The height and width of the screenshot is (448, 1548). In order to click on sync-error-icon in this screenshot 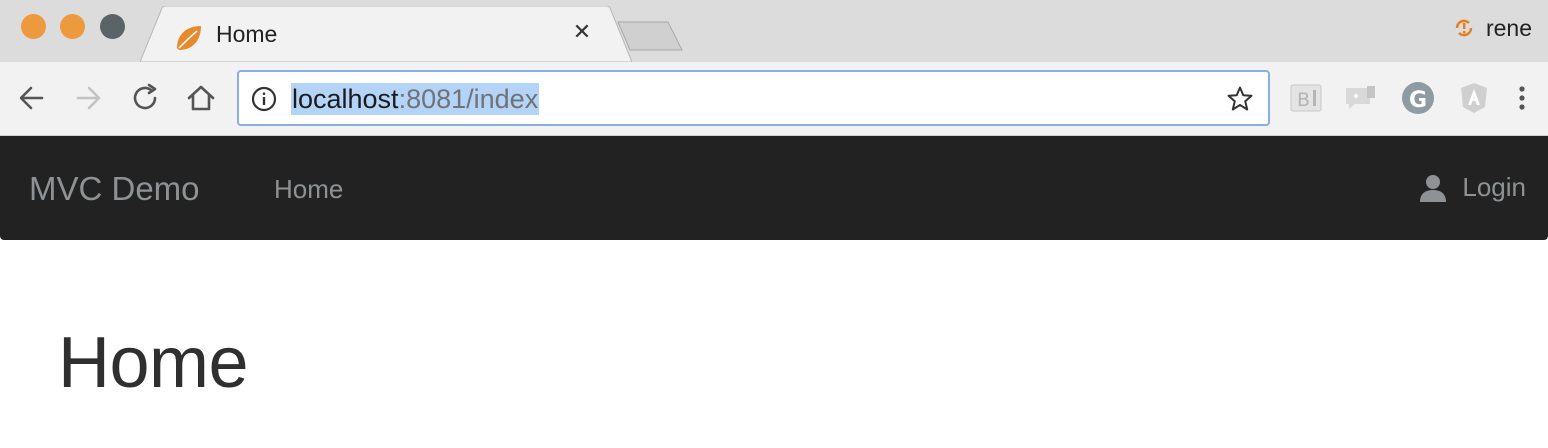, I will do `click(1464, 28)`.